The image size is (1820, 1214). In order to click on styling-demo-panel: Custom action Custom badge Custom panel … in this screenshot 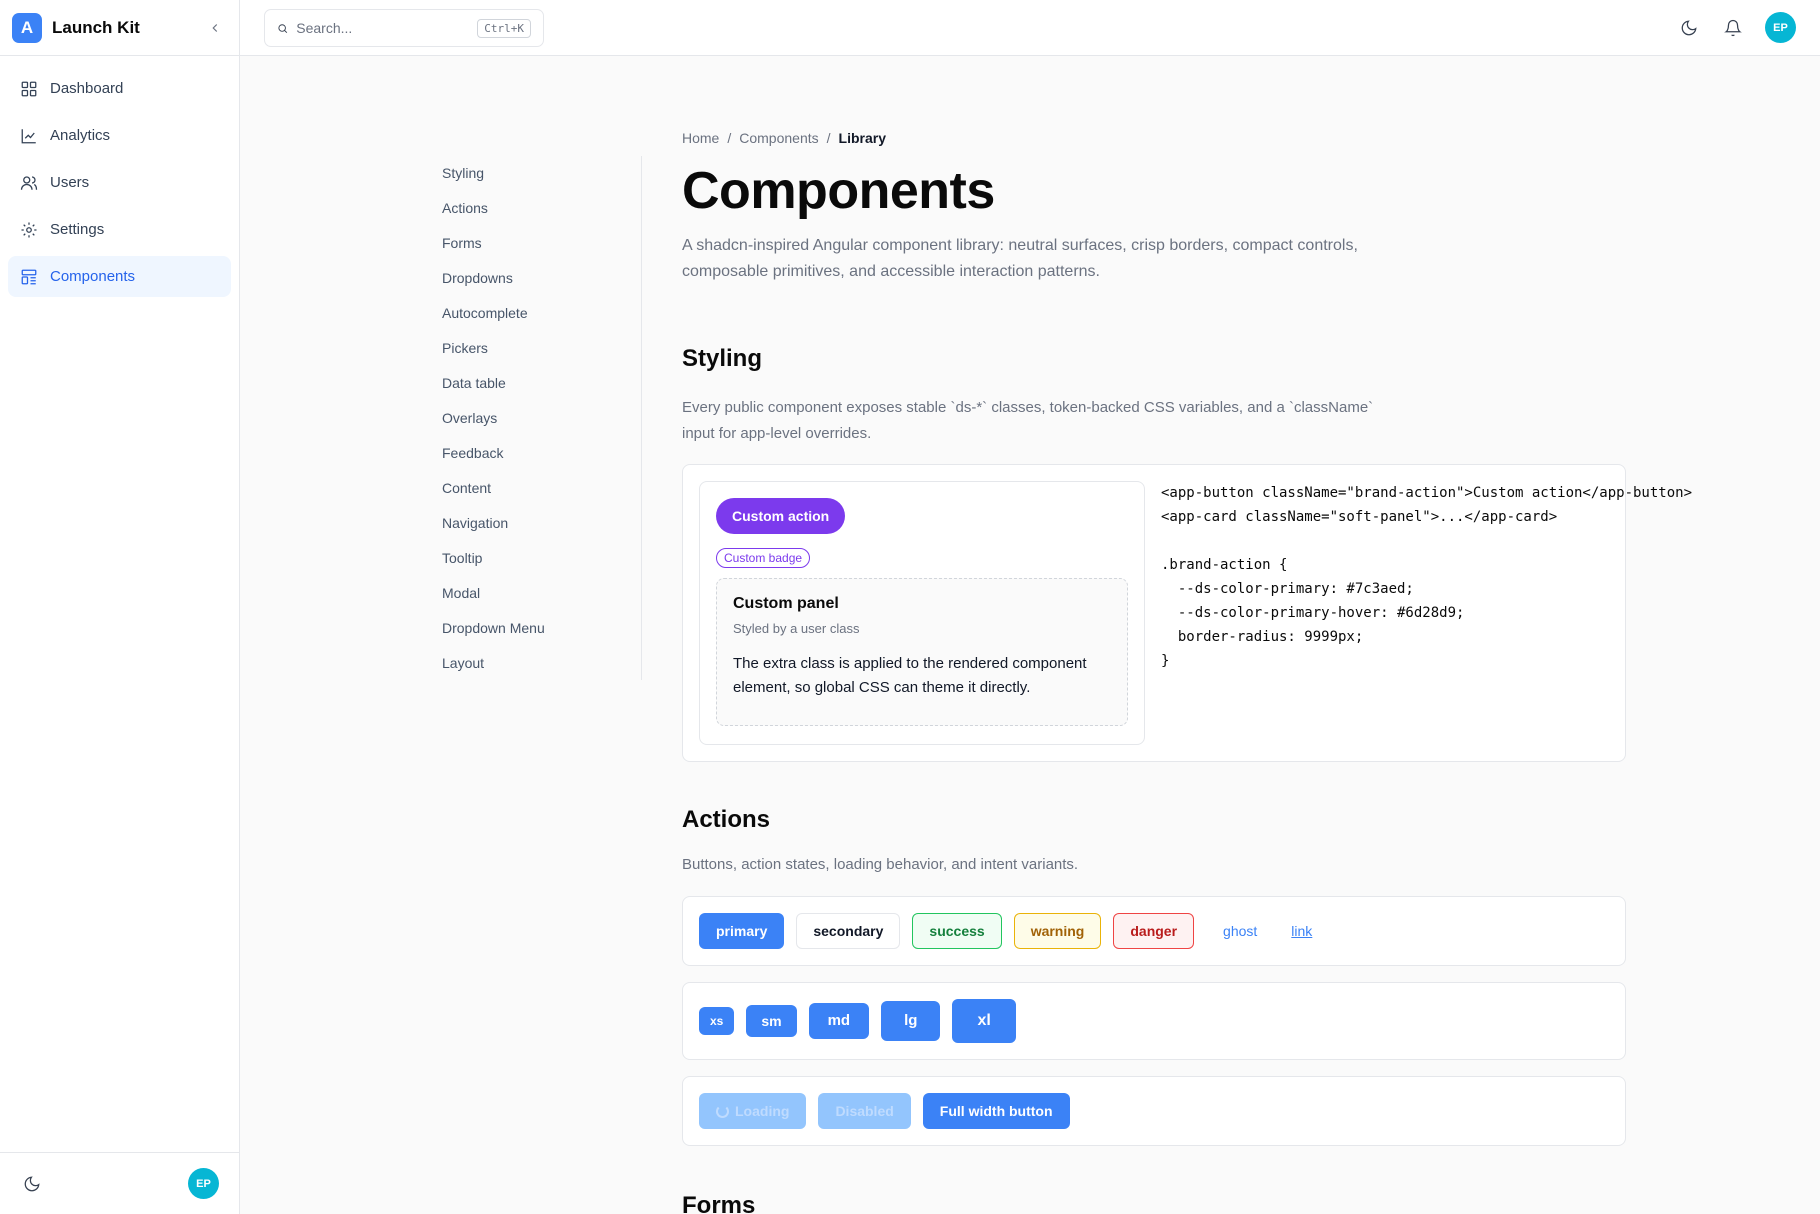, I will do `click(1187, 613)`.